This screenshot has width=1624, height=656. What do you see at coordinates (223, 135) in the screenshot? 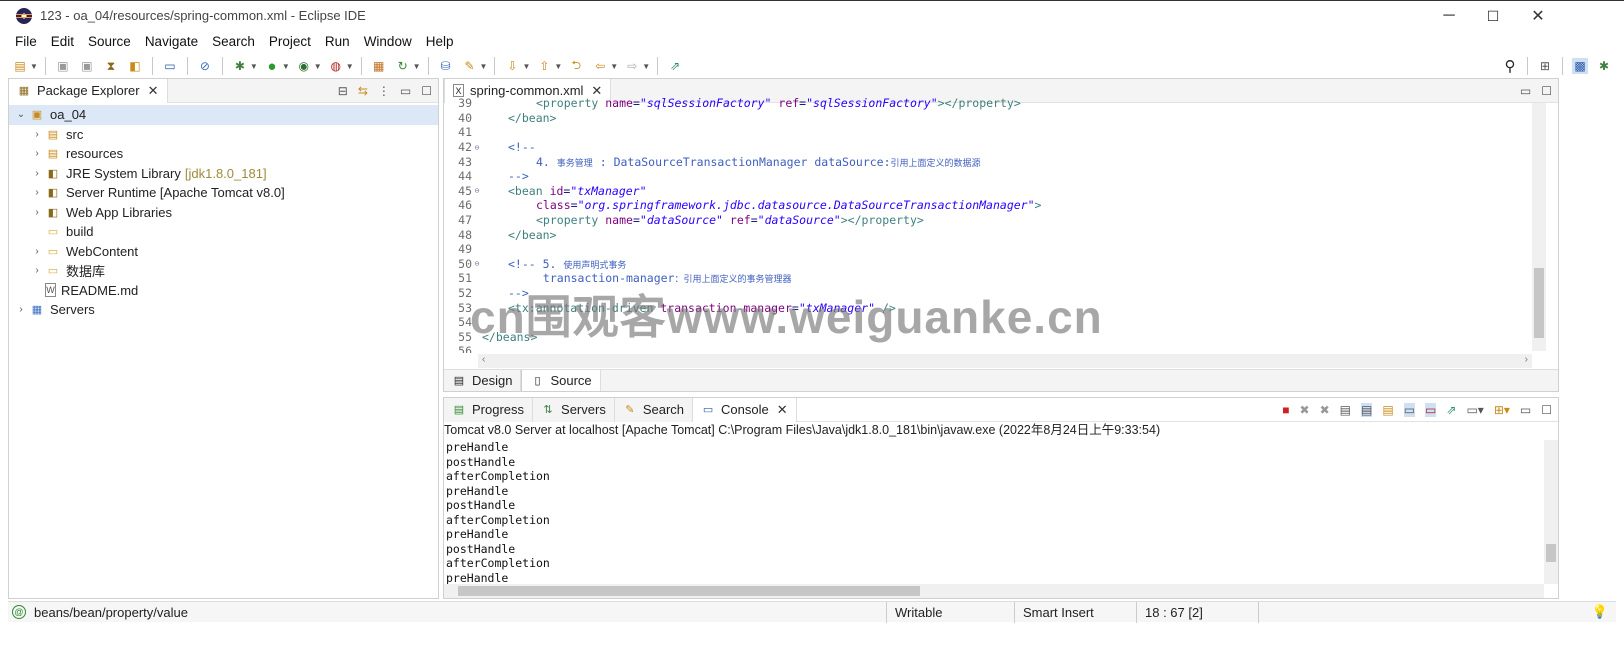
I see `tree-item: › ▤ src` at bounding box center [223, 135].